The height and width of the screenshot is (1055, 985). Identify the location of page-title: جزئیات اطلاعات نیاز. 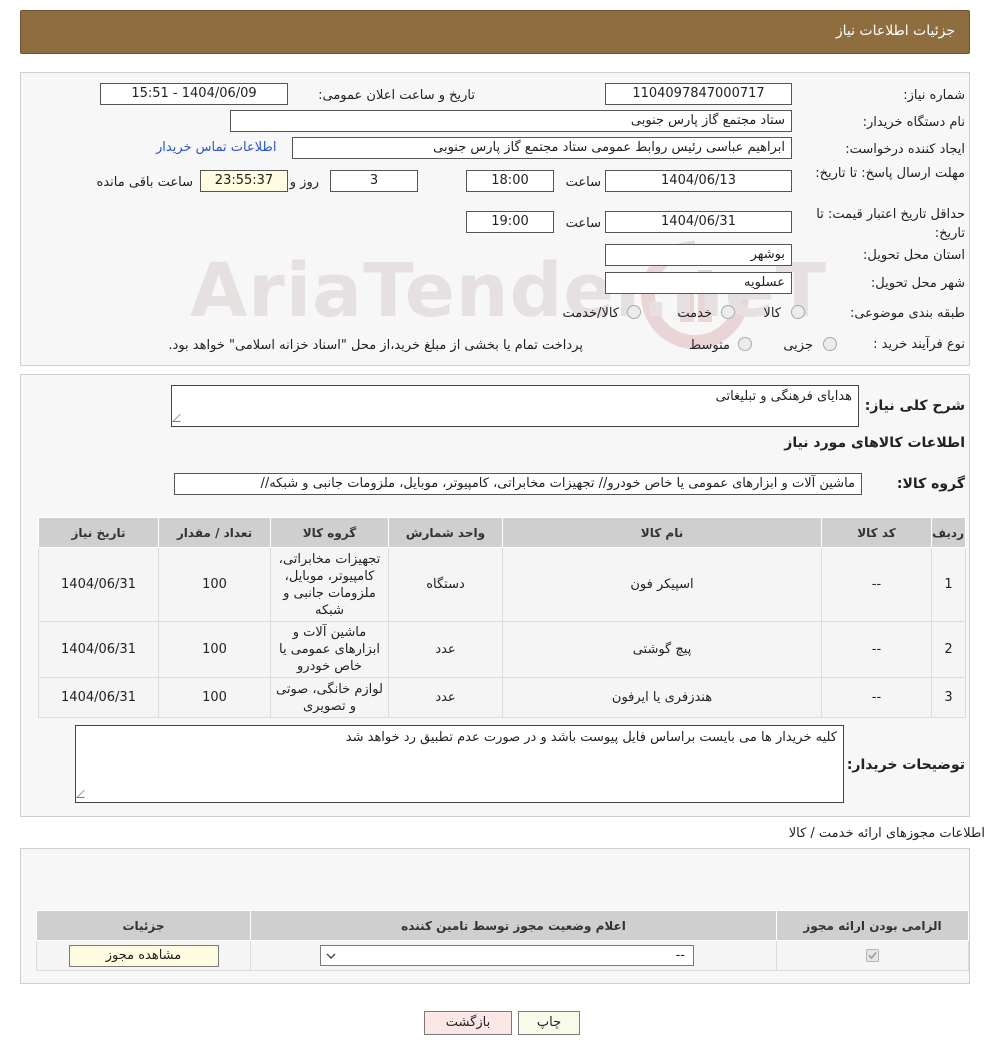
(895, 31).